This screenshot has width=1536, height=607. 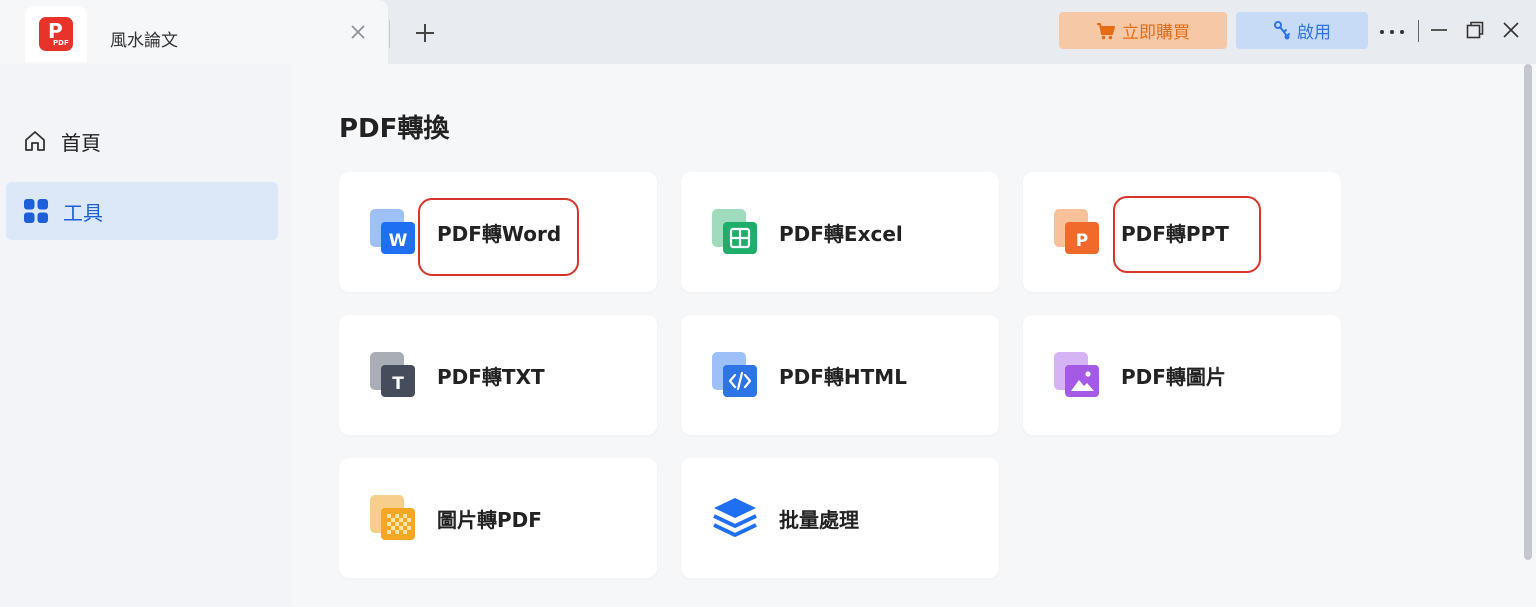 What do you see at coordinates (734, 374) in the screenshot?
I see `html-icon` at bounding box center [734, 374].